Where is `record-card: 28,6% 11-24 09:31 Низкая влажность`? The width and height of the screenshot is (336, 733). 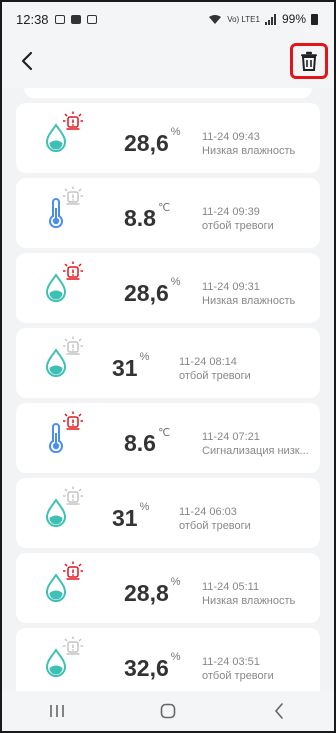
record-card: 28,6% 11-24 09:31 Низкая влажность is located at coordinates (168, 288).